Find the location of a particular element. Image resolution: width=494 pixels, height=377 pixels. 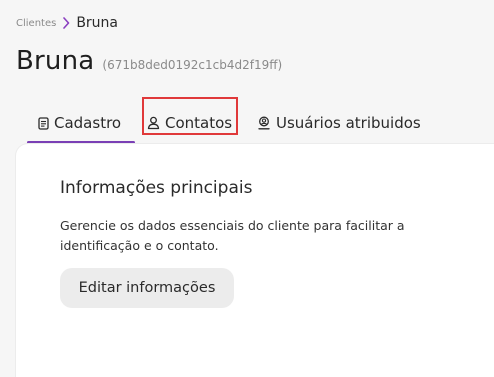

edit-info-button: Editar informações is located at coordinates (147, 288).